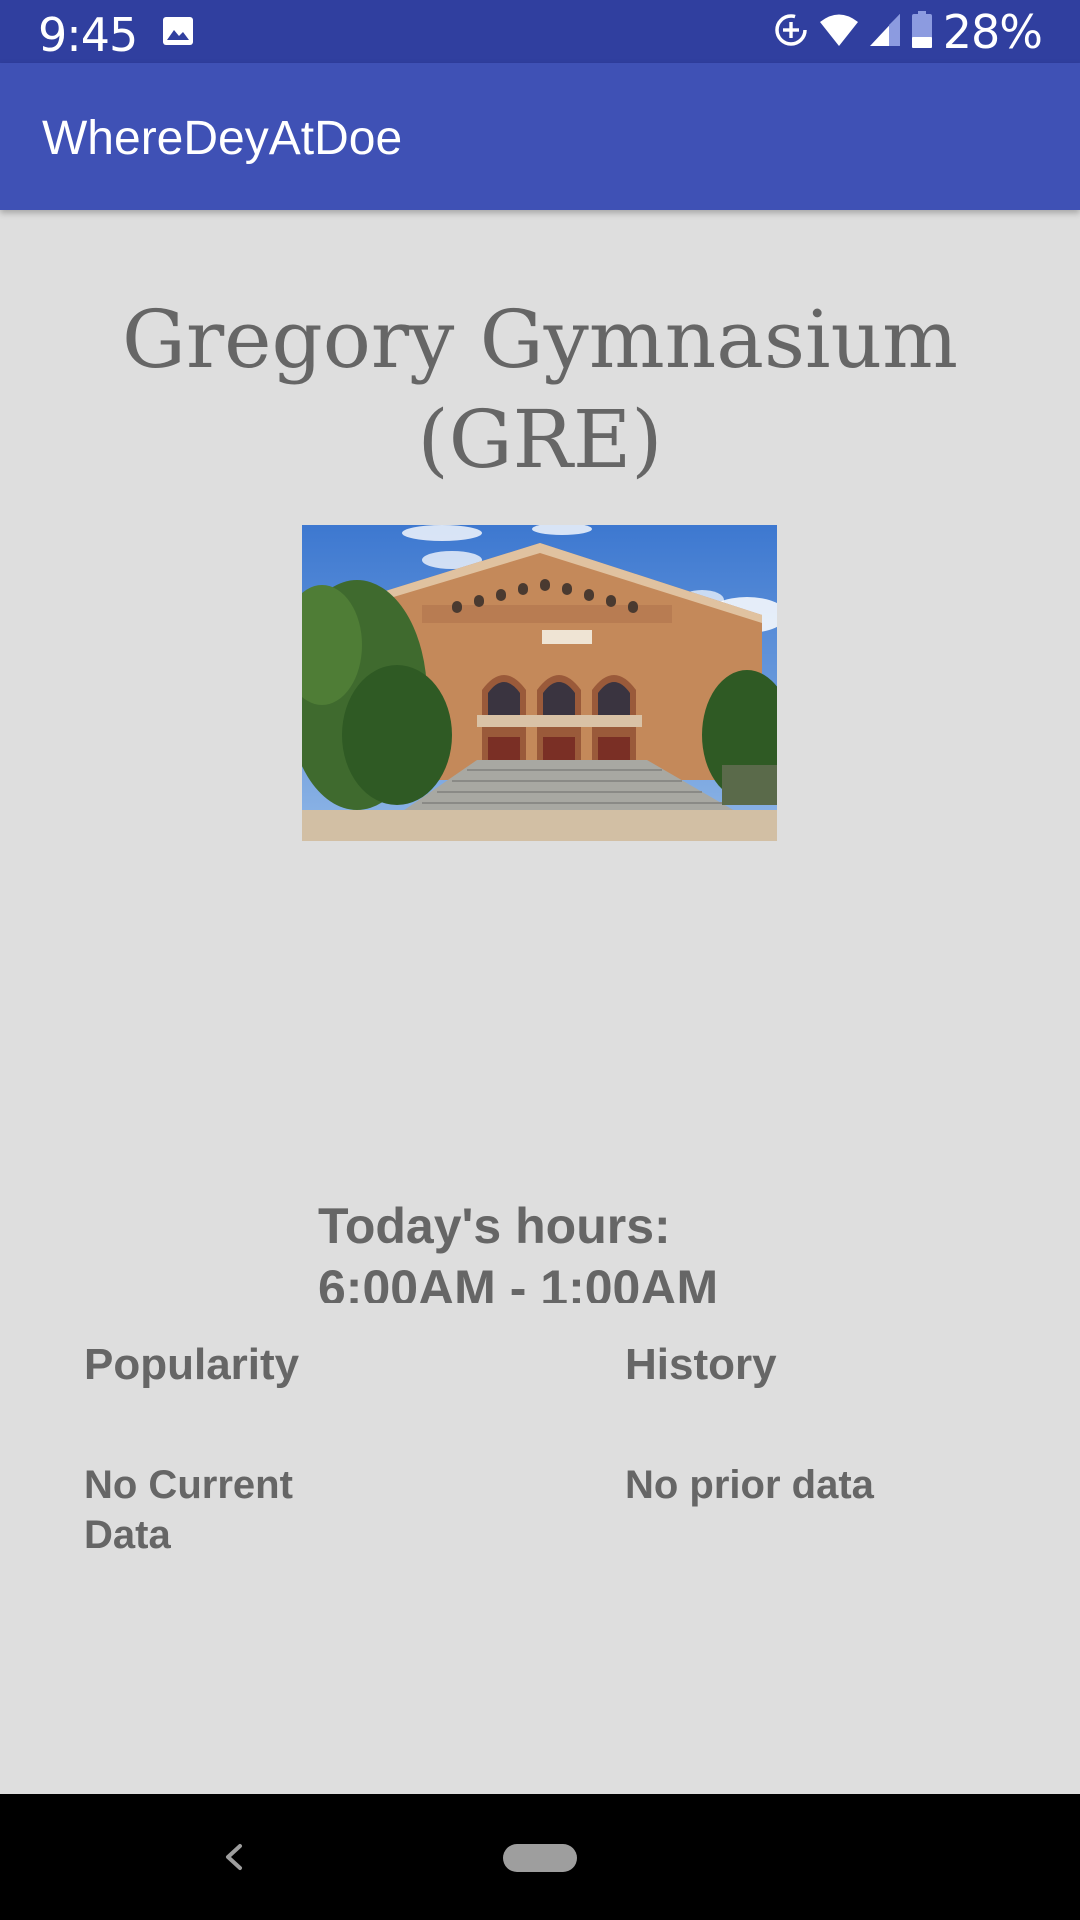  I want to click on battery-icon, so click(922, 32).